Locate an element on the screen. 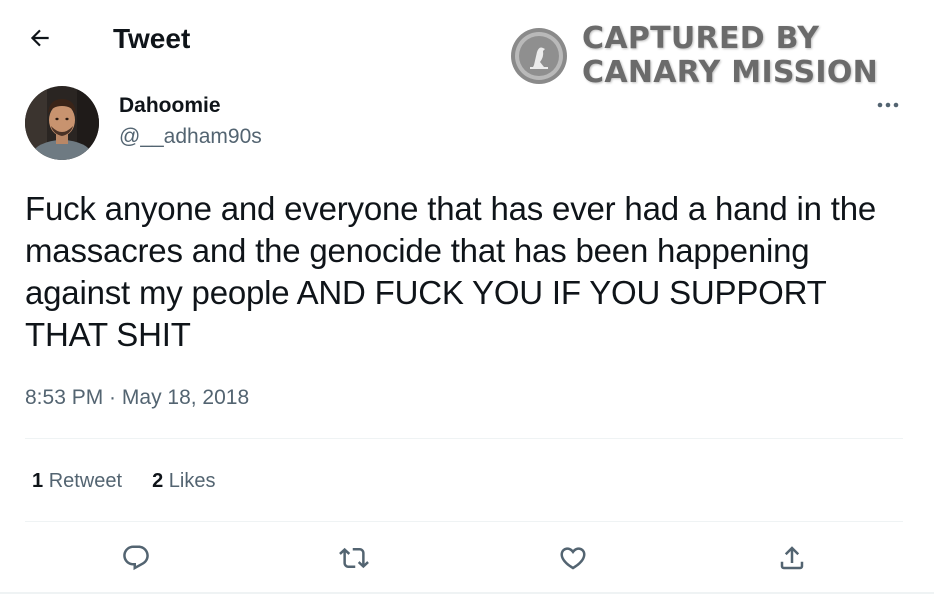  reply-button is located at coordinates (136, 560).